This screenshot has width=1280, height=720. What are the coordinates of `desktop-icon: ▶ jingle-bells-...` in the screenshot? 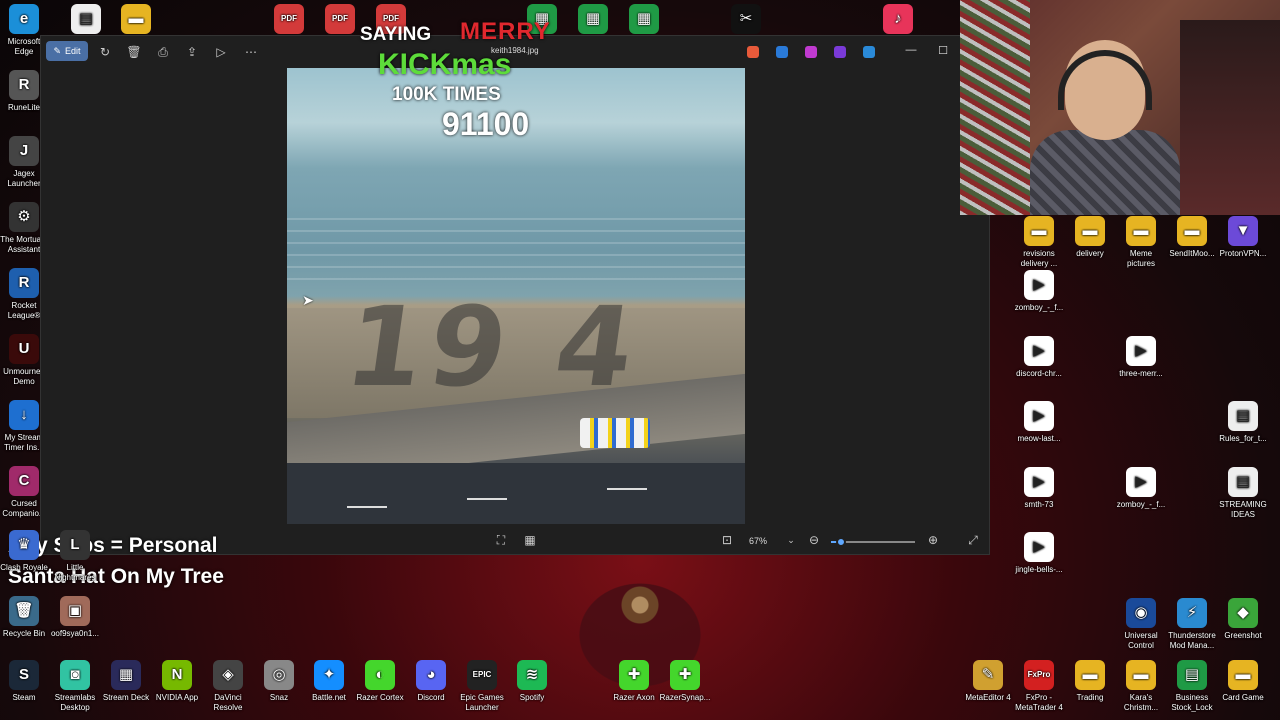 It's located at (1039, 553).